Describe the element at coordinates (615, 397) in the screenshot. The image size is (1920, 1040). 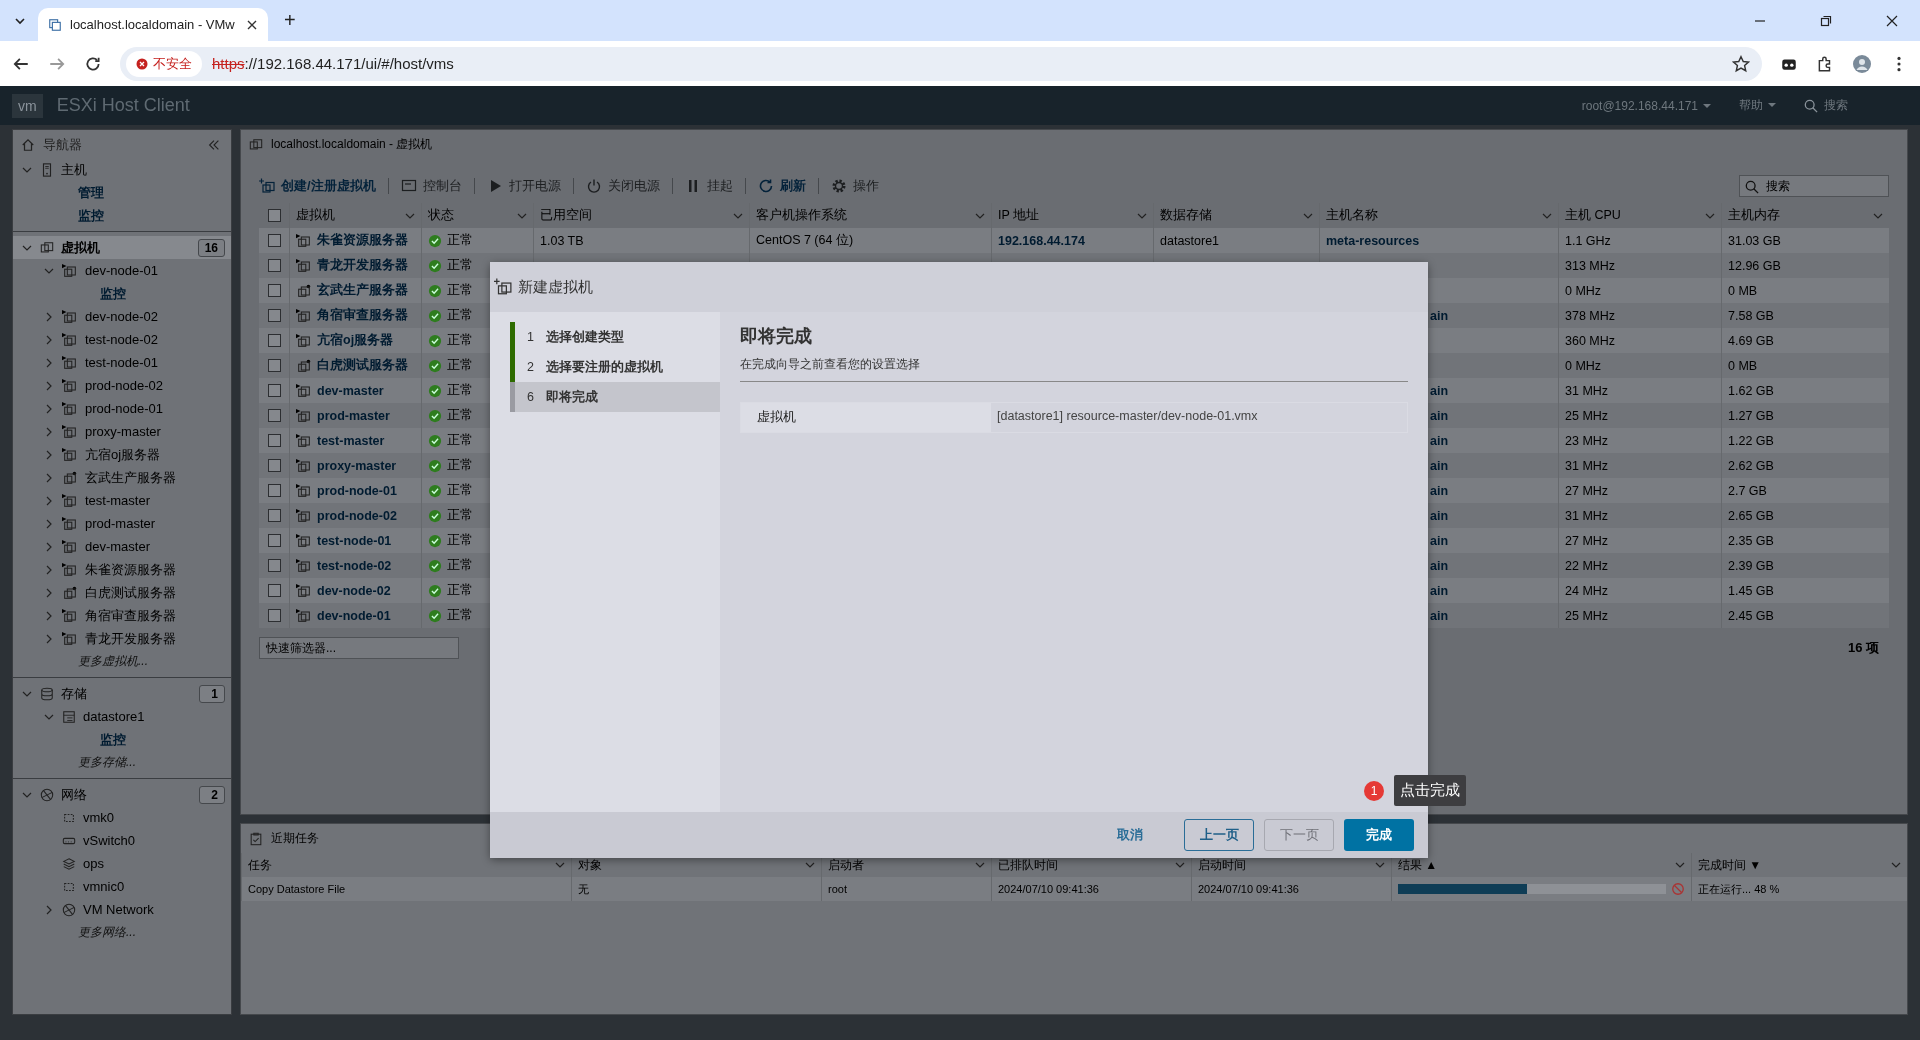
I see `wizard-step: 6 即将完成` at that location.